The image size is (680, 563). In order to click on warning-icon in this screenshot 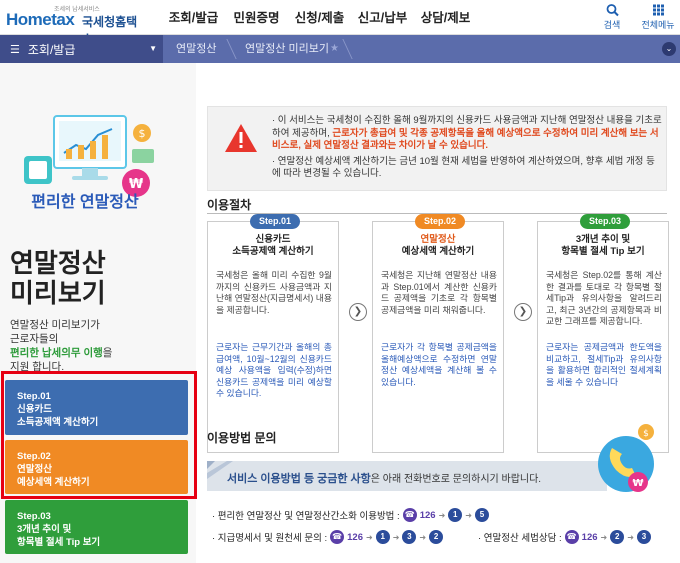, I will do `click(241, 138)`.